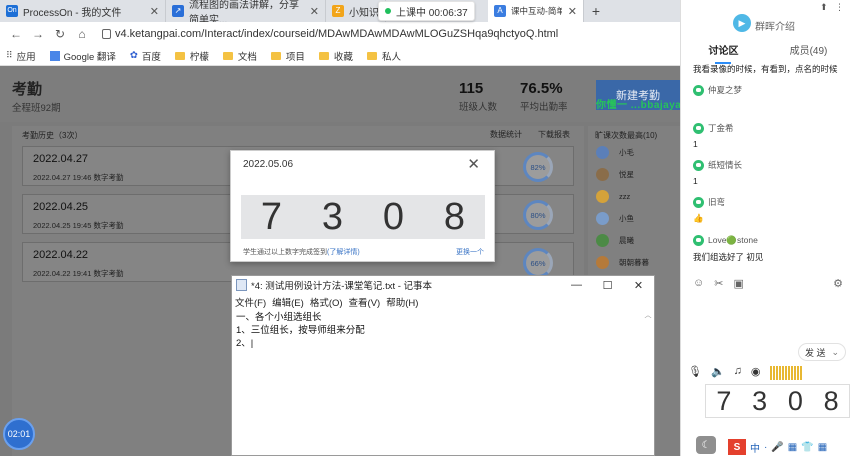 The image size is (850, 456). Describe the element at coordinates (765, 19) in the screenshot. I see `panel-header: ⬆ ⋮ ▶ 群晖介绍` at that location.